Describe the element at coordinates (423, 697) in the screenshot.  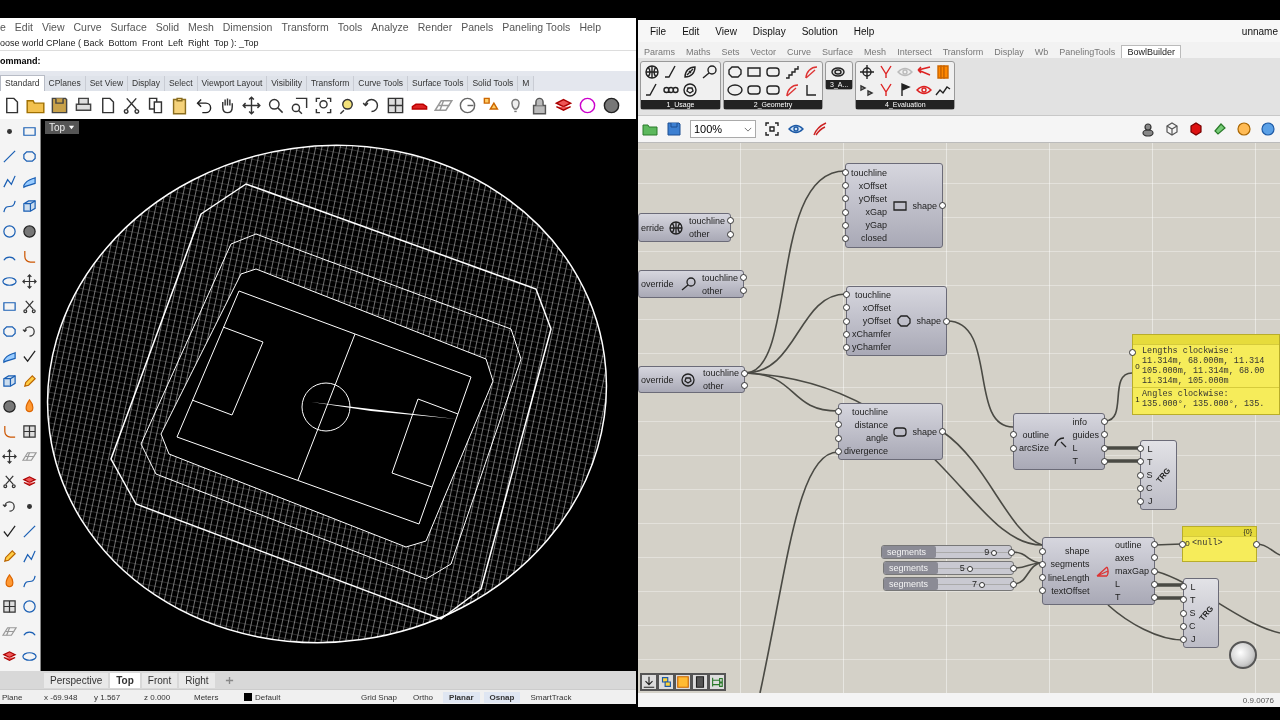
I see `status-toggle: Ortho` at that location.